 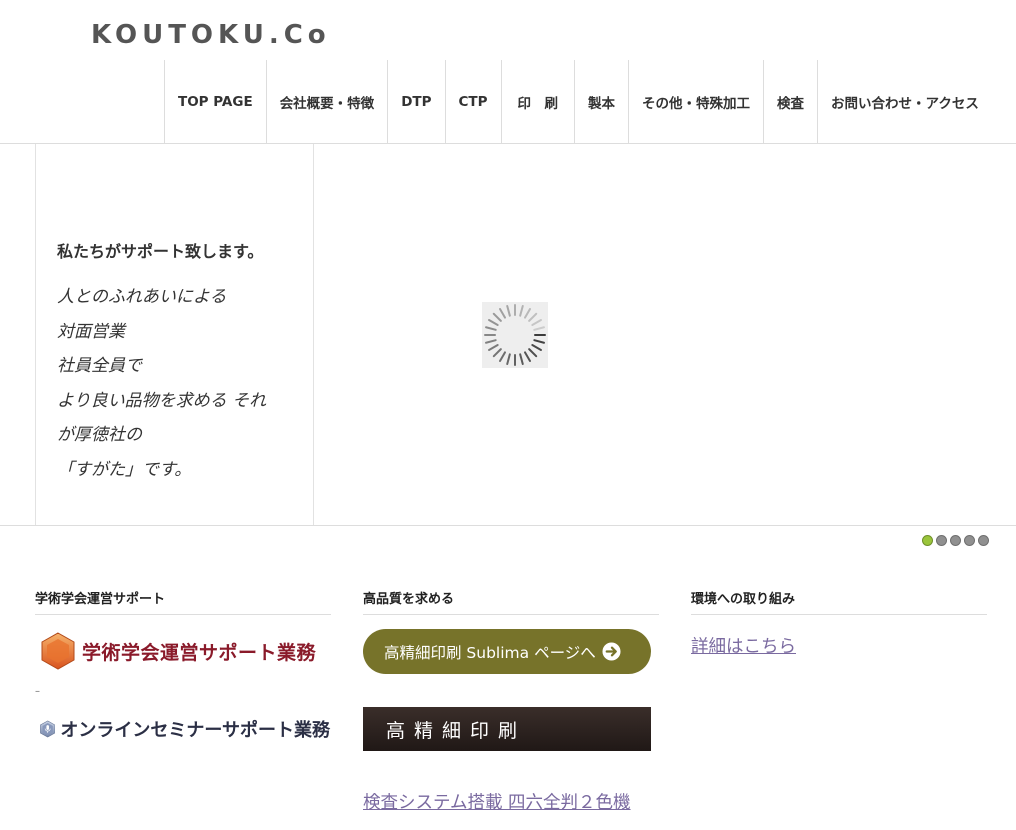 I want to click on loading-spinner-icon, so click(x=515, y=335).